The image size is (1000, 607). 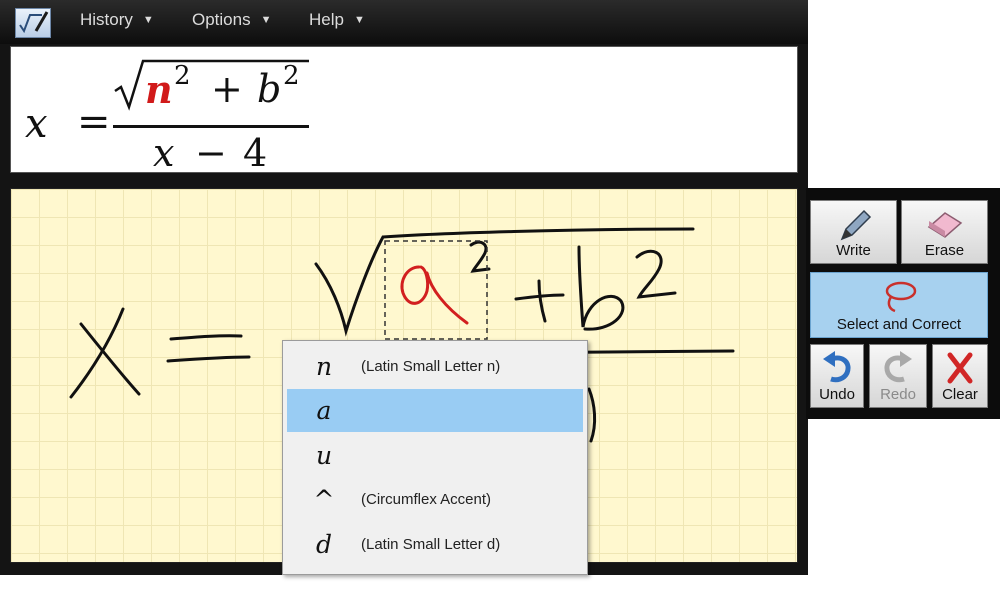 I want to click on clear-button: Clear, so click(x=960, y=376).